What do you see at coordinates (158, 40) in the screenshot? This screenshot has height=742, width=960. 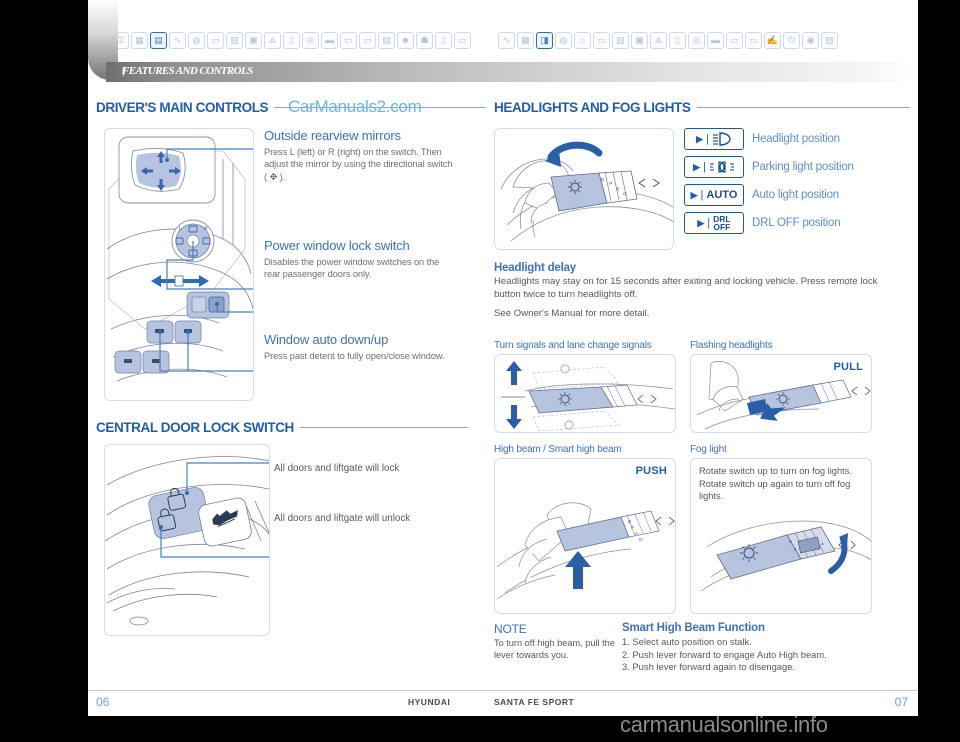 I see `seat-controls-icon: ▤` at bounding box center [158, 40].